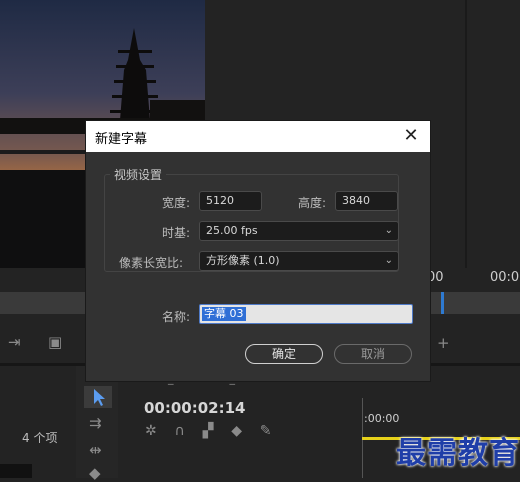 The image size is (520, 482). I want to click on width-label: 宽度:, so click(176, 203).